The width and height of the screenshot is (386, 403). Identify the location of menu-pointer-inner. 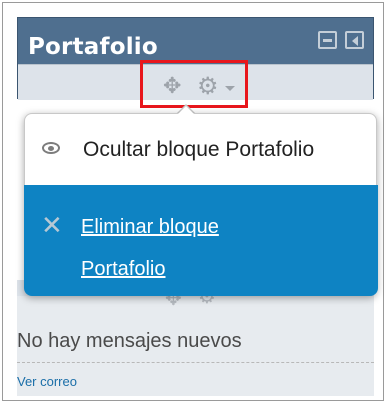
(186, 110).